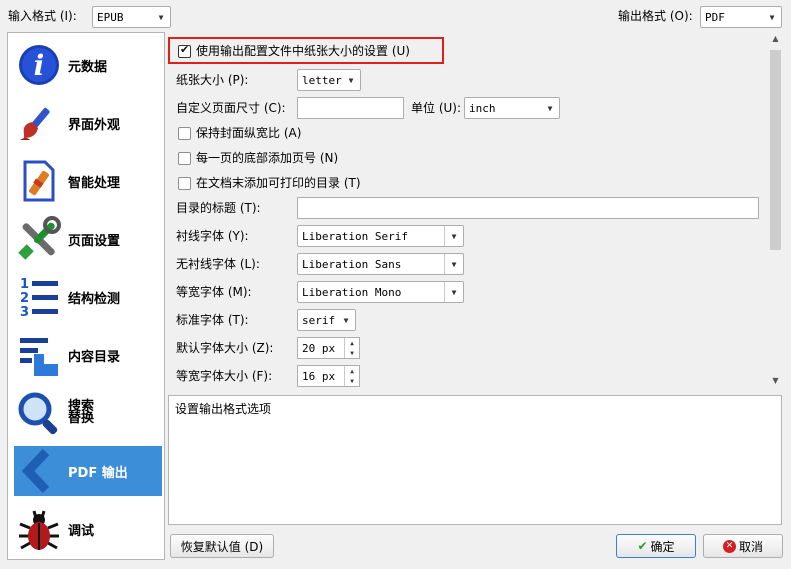 This screenshot has width=791, height=569. What do you see at coordinates (81, 531) in the screenshot?
I see `sidebar-item-label: 调试` at bounding box center [81, 531].